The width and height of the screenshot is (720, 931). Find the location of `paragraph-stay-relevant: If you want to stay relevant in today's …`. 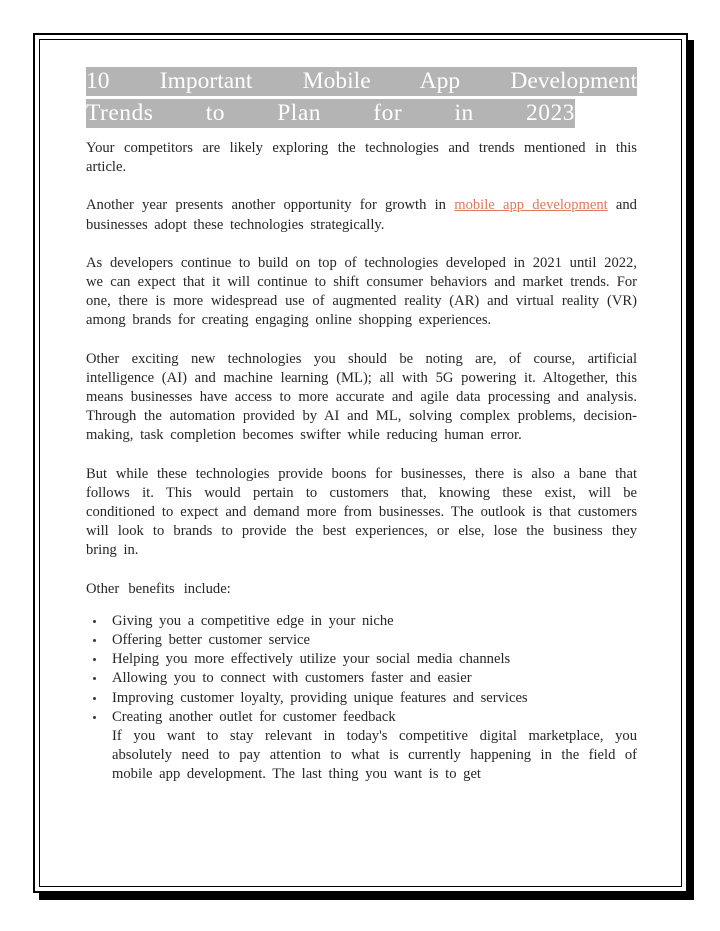

paragraph-stay-relevant: If you want to stay relevant in today's … is located at coordinates (374, 755).